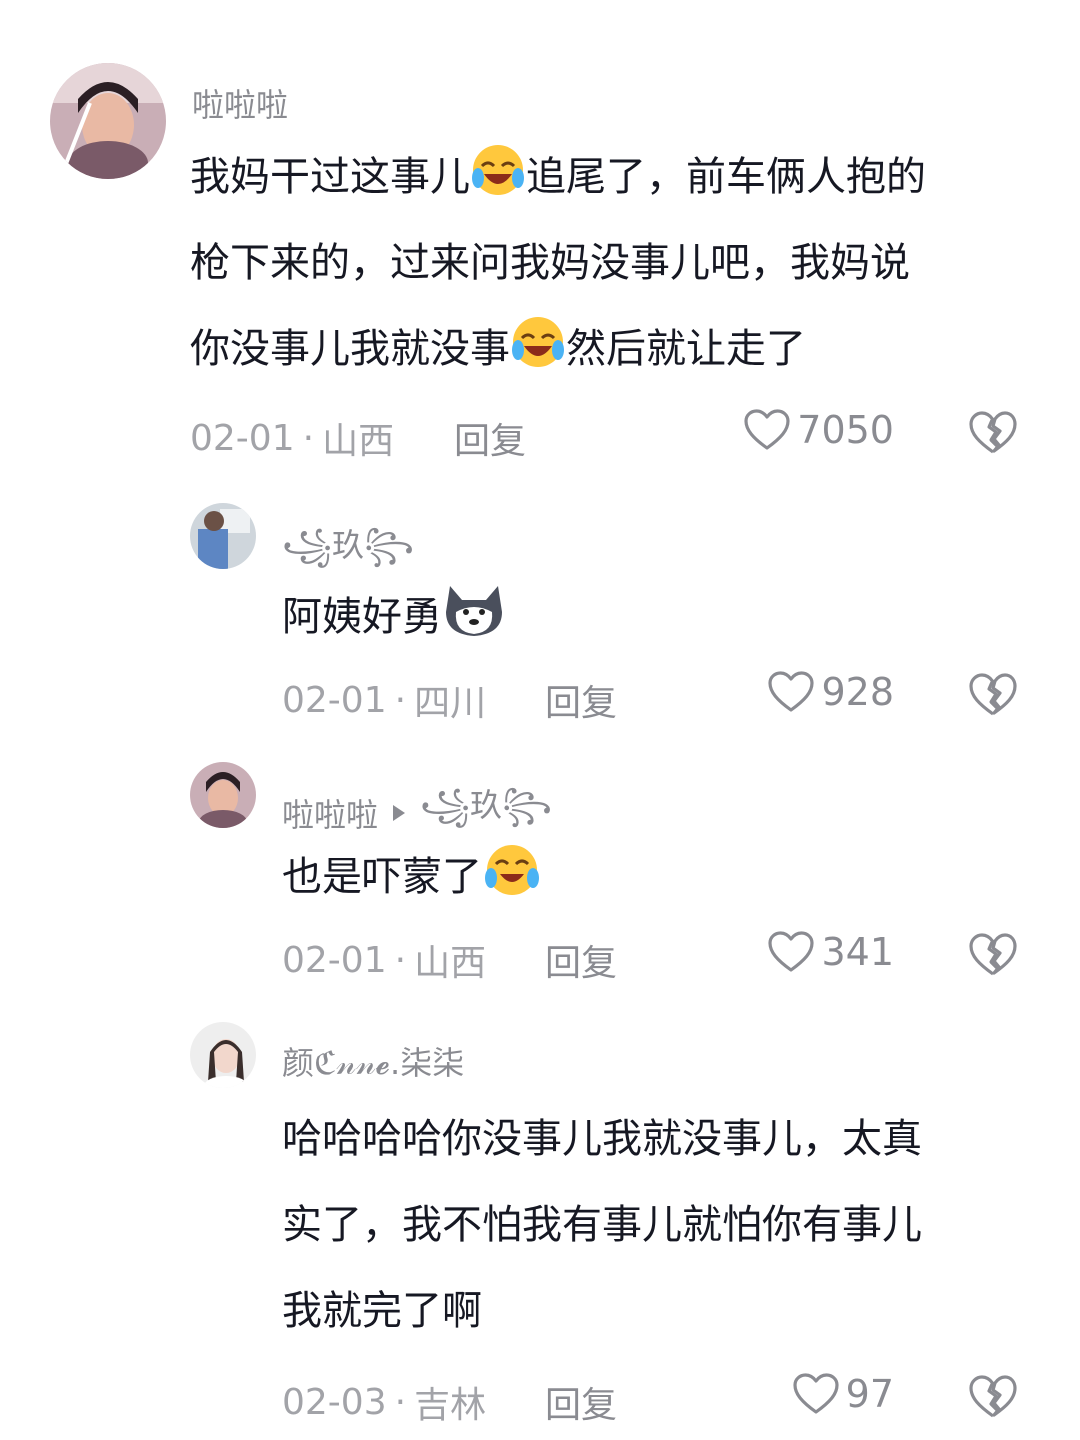  What do you see at coordinates (373, 1061) in the screenshot?
I see `comment-username: 颜ℭ𝓃𝓃𝓮.柒柒` at bounding box center [373, 1061].